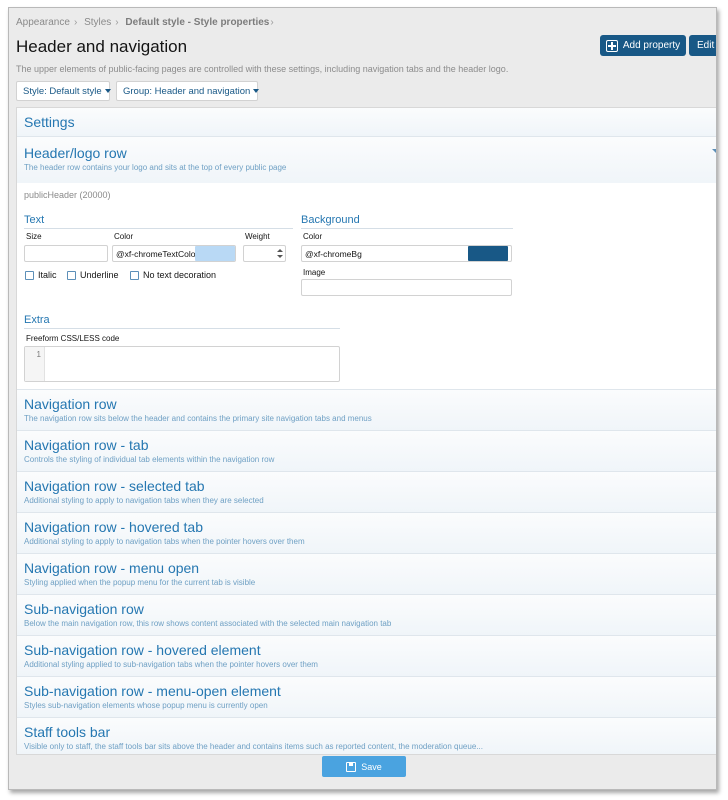 The width and height of the screenshot is (728, 800). I want to click on background-group-title: Background, so click(330, 220).